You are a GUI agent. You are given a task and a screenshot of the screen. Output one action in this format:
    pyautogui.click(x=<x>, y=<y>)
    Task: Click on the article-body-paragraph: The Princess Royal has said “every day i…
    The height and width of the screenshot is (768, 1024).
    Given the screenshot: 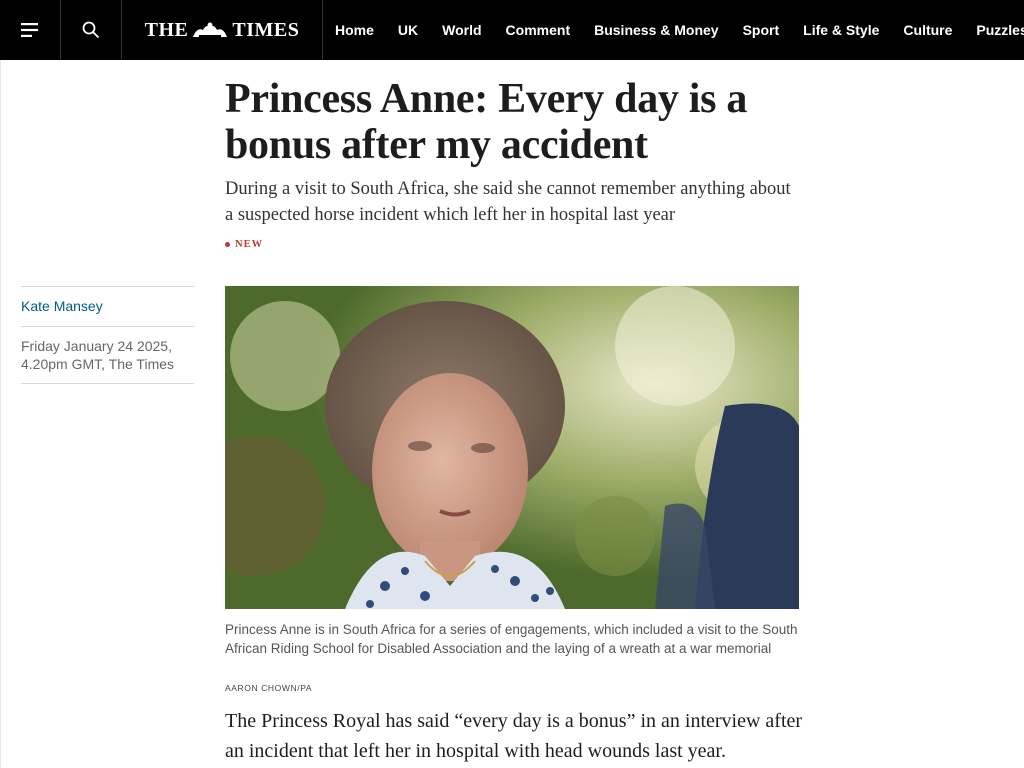 What is the action you would take?
    pyautogui.click(x=514, y=736)
    